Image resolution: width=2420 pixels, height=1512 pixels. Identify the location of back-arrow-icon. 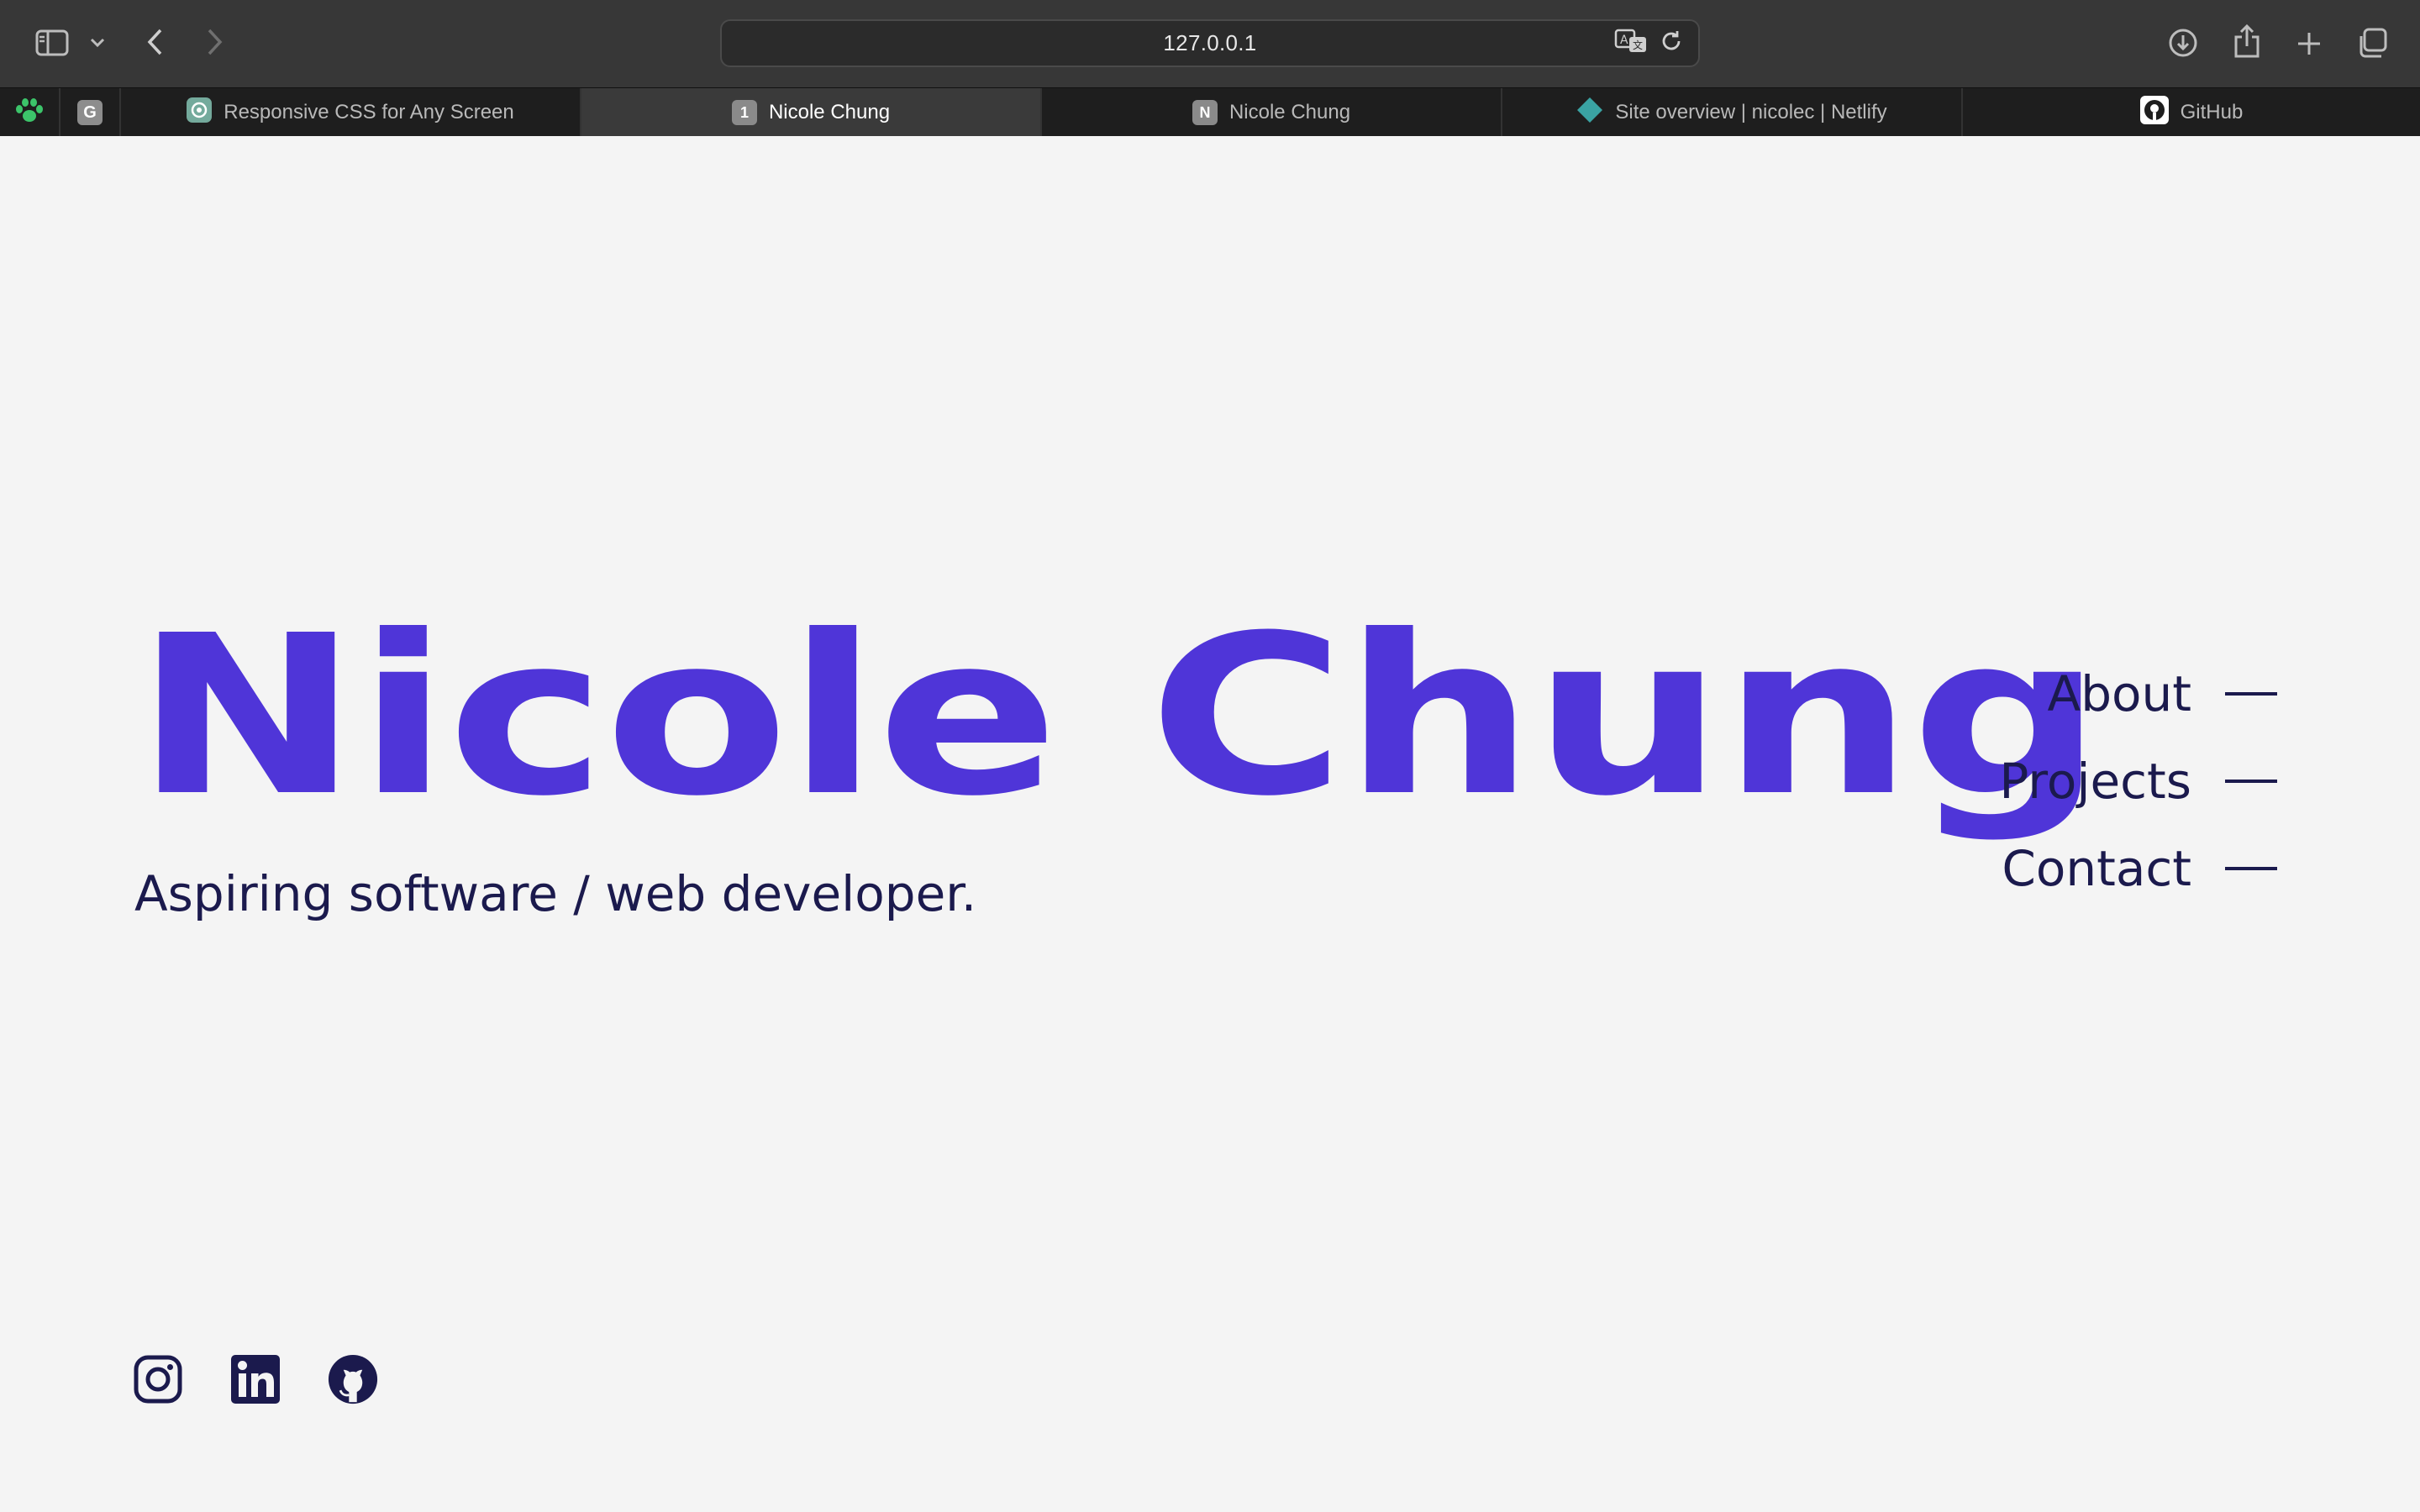
(154, 42).